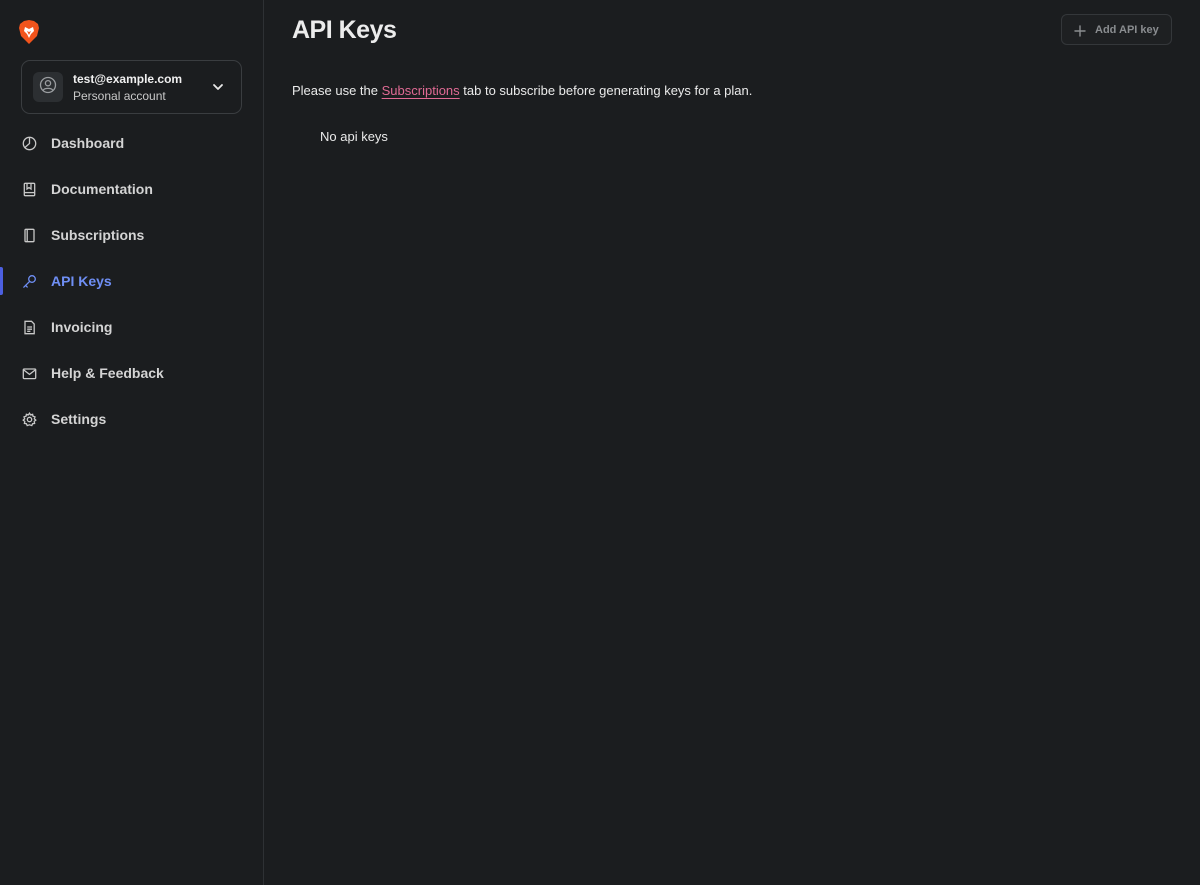 This screenshot has width=1200, height=885. Describe the element at coordinates (82, 327) in the screenshot. I see `sidebar-item-label: Invoicing` at that location.